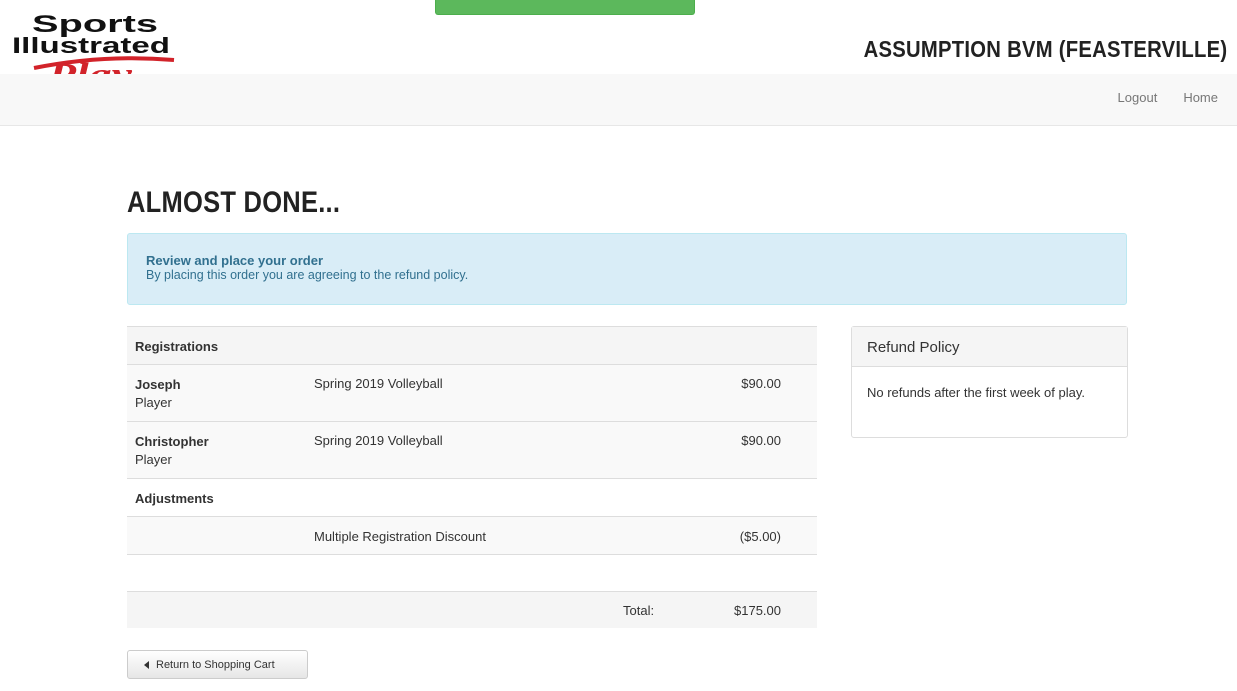 The width and height of the screenshot is (1237, 691). What do you see at coordinates (565, 7) in the screenshot?
I see `top-action-button` at bounding box center [565, 7].